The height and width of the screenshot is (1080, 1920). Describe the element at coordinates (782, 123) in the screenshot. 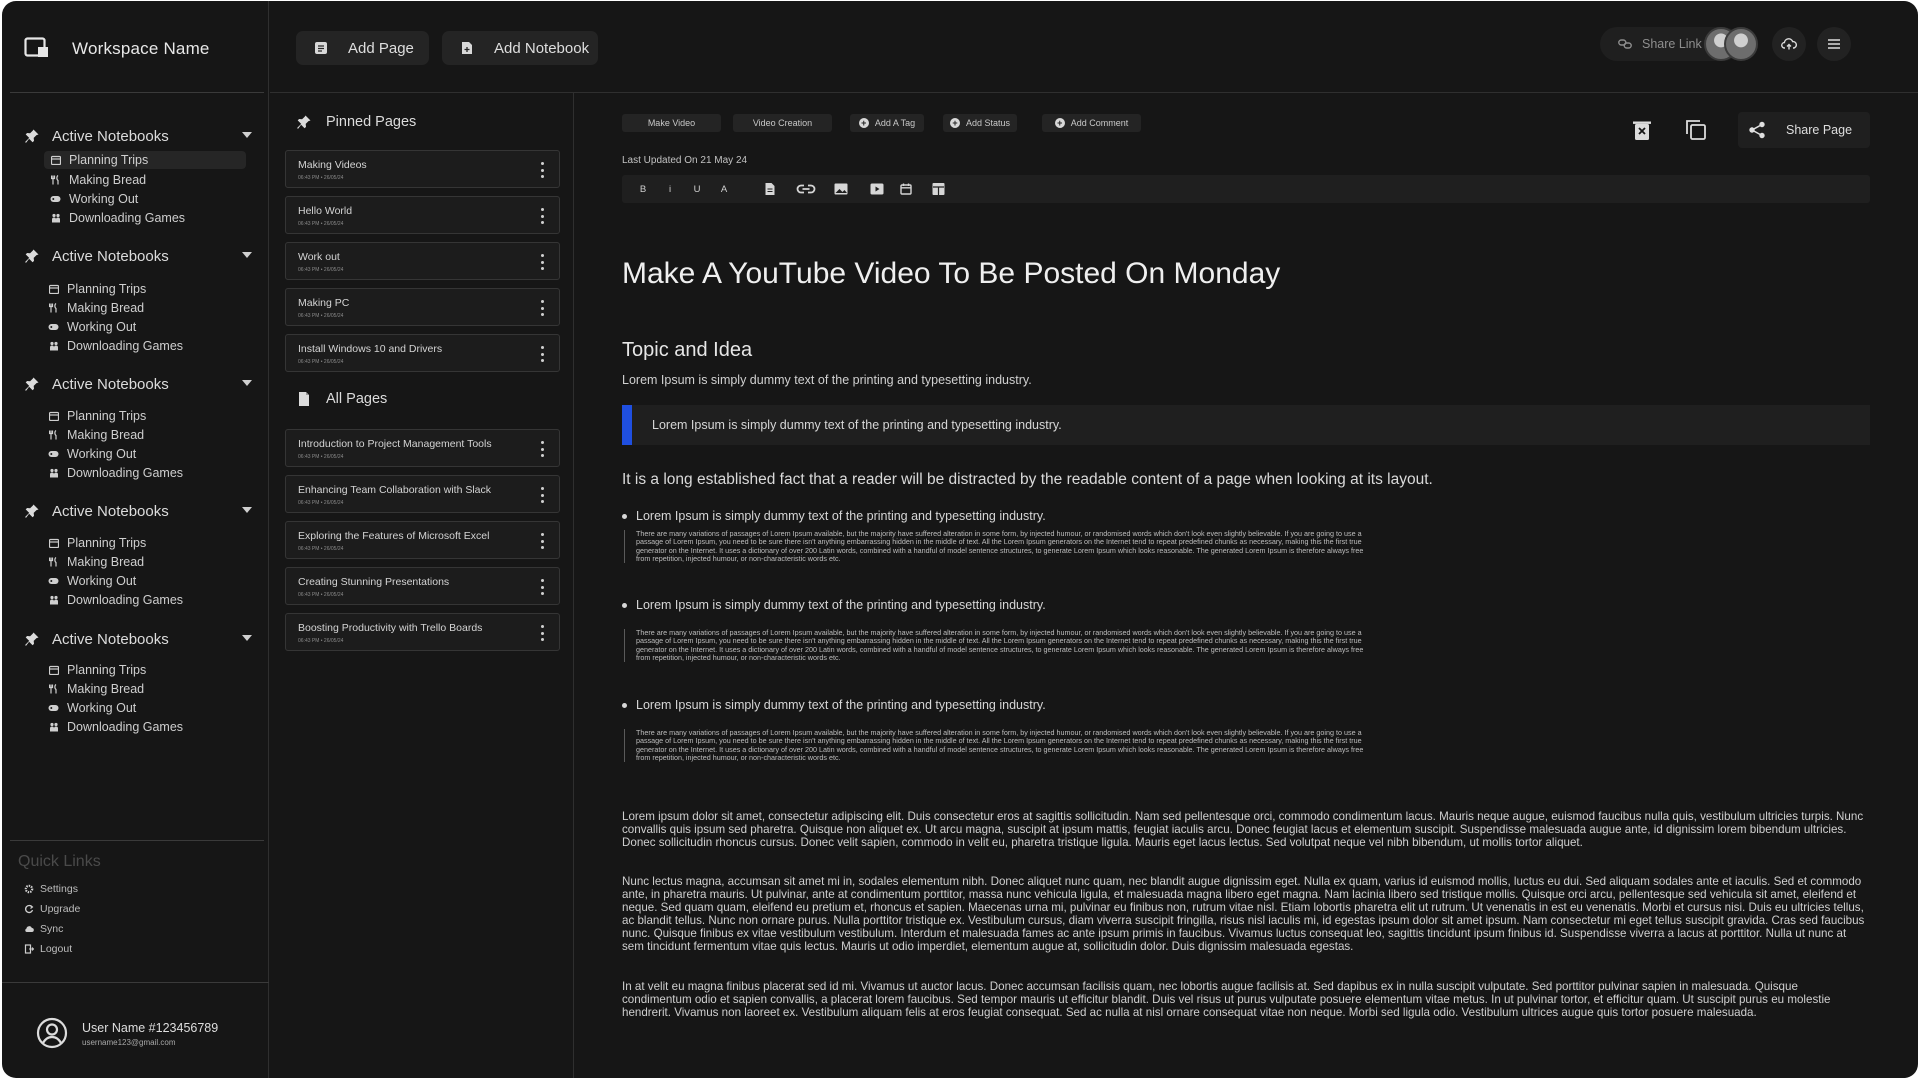

I see `tag-chip: Video Creation` at that location.